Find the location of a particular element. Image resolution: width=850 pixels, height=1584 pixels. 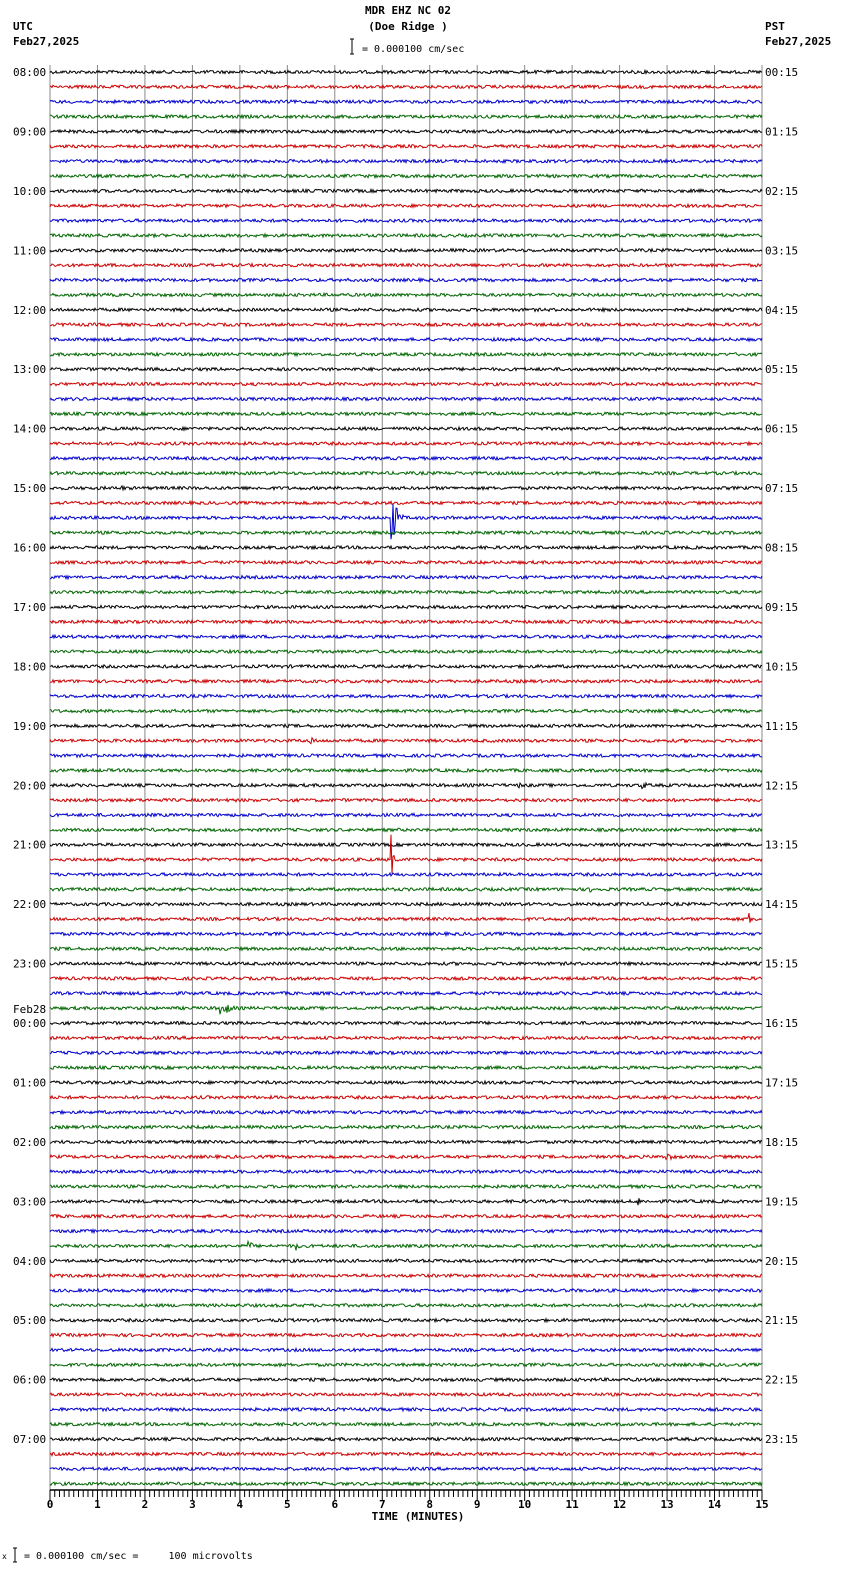

x-tick-label: 10 is located at coordinates (524, 1504).